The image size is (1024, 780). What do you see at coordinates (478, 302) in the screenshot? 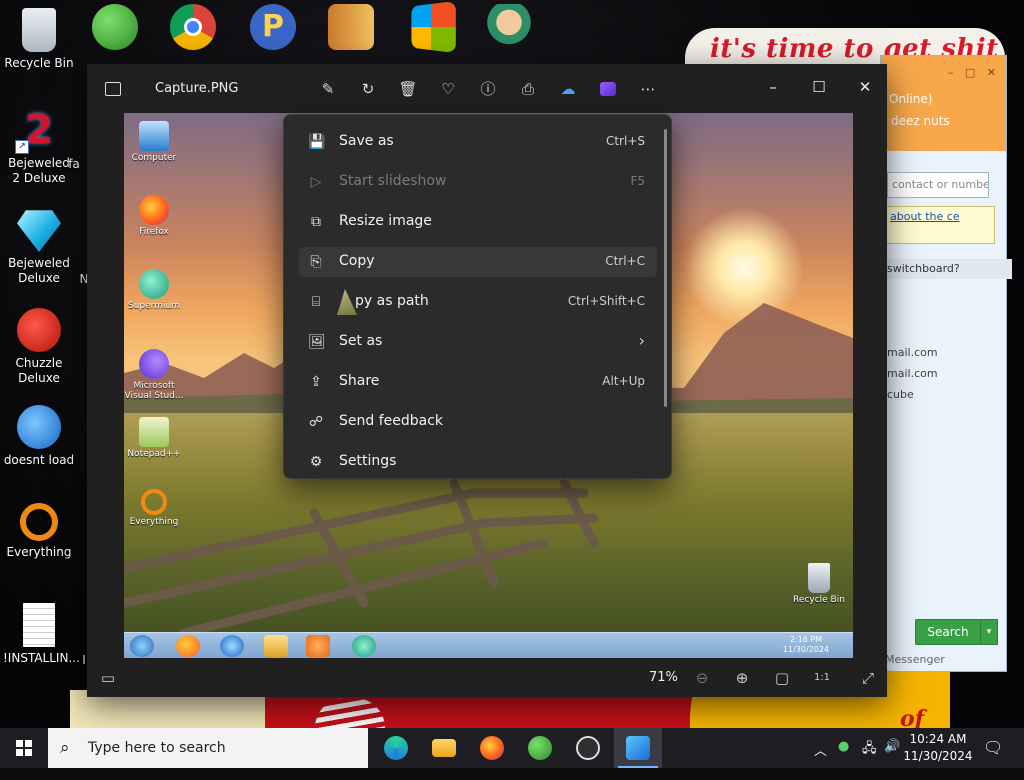
I see `menu-item-copy-as-path: ⌸ py as path Ctrl+Shift+C` at bounding box center [478, 302].